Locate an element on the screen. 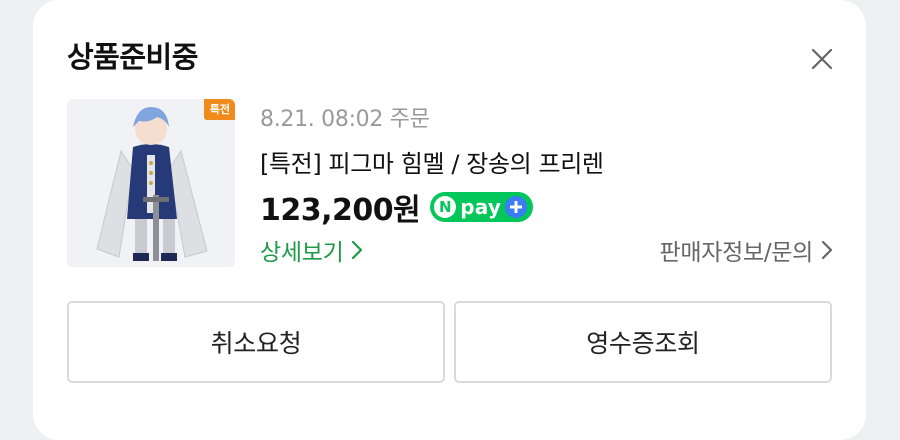 The width and height of the screenshot is (900, 440). npay-badge: N pay is located at coordinates (482, 207).